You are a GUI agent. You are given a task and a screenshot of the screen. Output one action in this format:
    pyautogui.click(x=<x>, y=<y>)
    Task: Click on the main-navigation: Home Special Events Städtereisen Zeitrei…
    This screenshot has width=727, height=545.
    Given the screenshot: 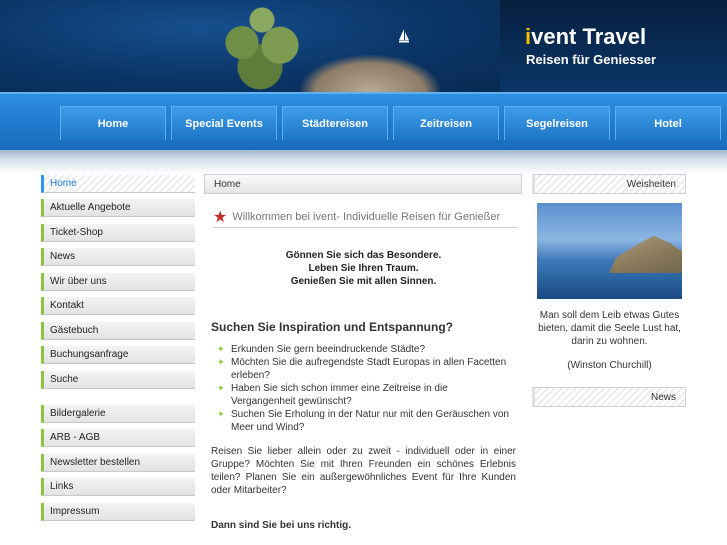 What is the action you would take?
    pyautogui.click(x=363, y=121)
    